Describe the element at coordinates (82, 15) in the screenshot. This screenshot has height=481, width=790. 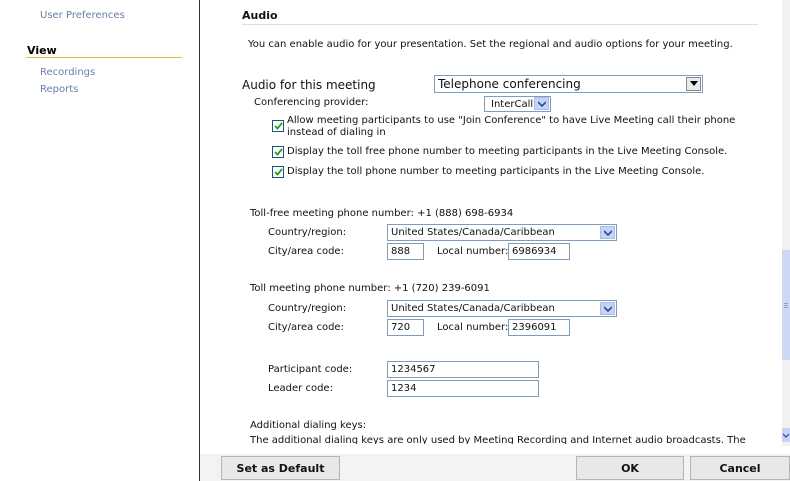
I see `nav-link-user-preferences: User Preferences` at that location.